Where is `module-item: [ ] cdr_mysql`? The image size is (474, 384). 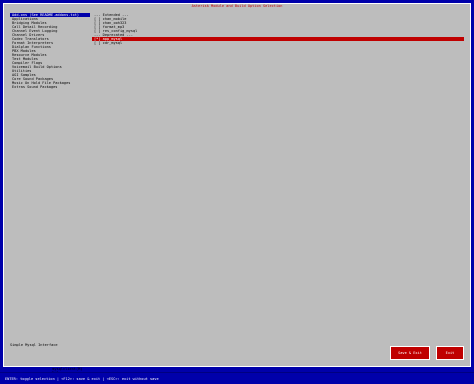
module-item: [ ] cdr_mysql is located at coordinates (278, 43).